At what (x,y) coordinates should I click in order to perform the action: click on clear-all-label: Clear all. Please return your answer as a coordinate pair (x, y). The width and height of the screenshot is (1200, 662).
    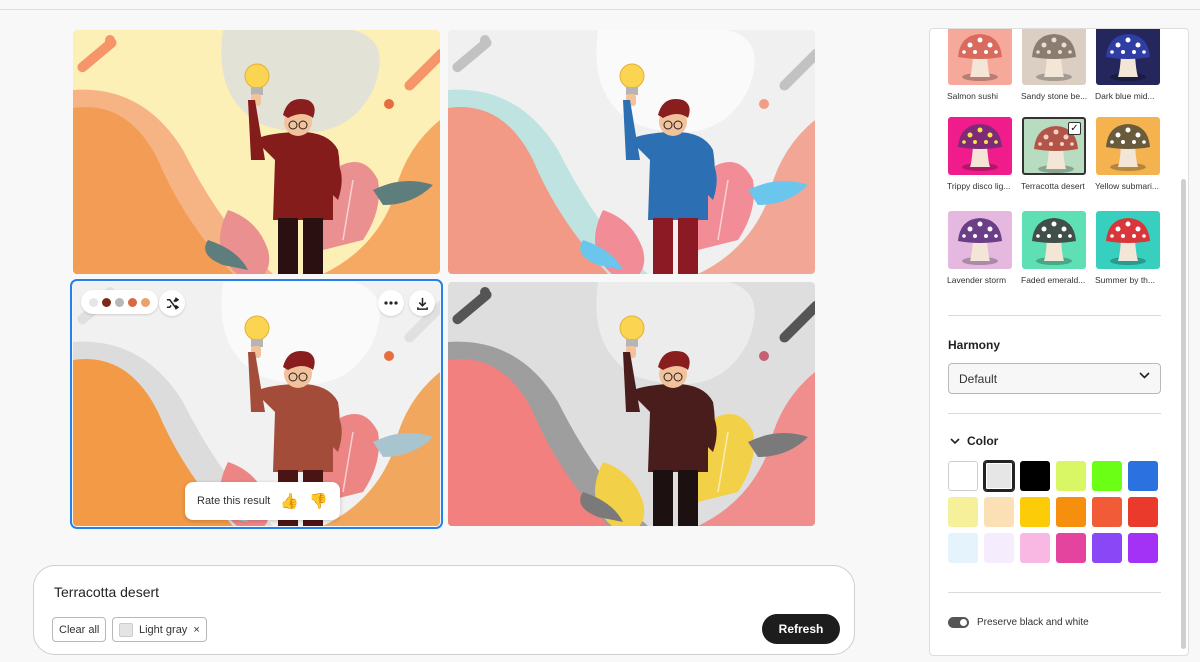
    Looking at the image, I should click on (79, 629).